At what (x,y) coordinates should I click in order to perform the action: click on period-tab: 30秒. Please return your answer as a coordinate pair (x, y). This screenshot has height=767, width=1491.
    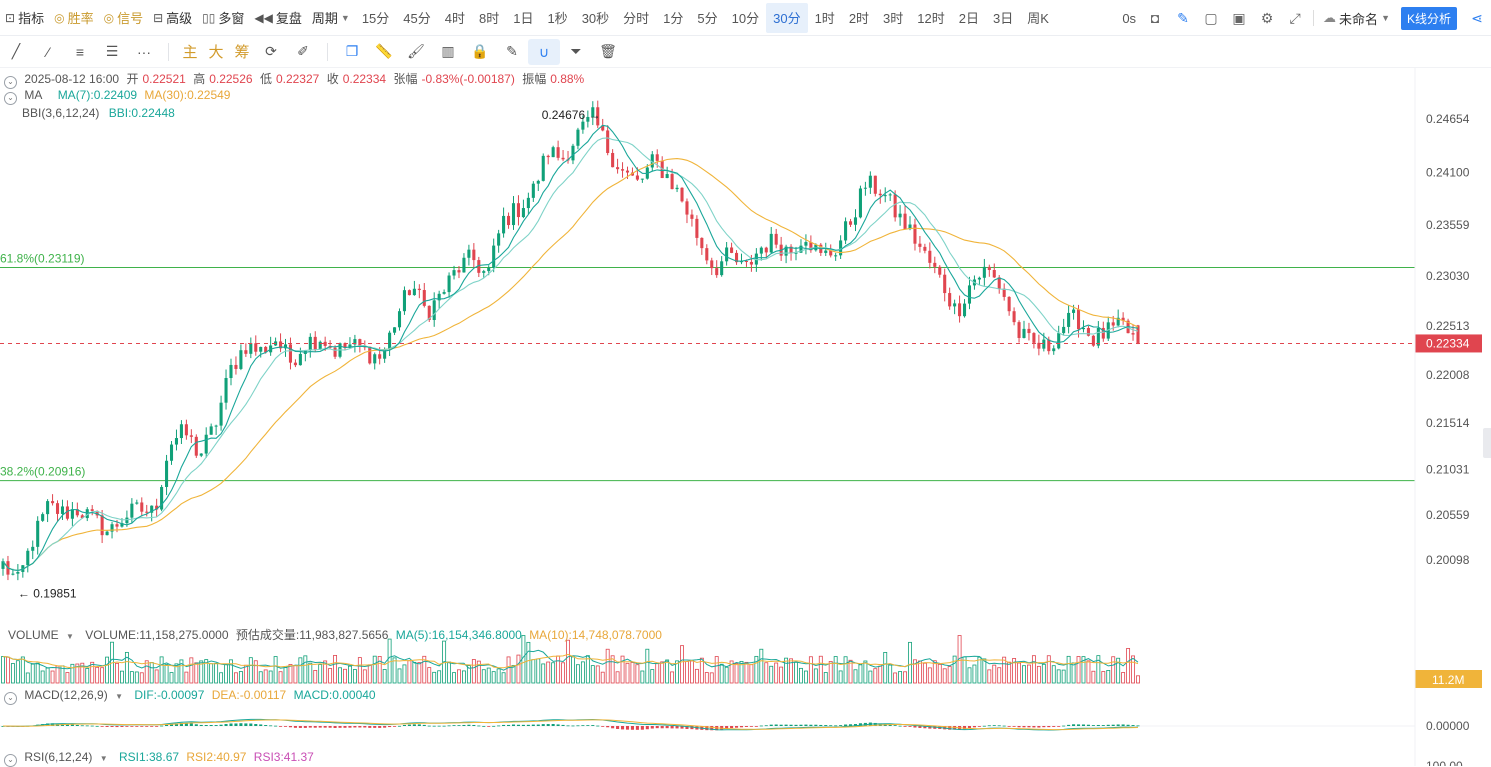
    Looking at the image, I should click on (595, 18).